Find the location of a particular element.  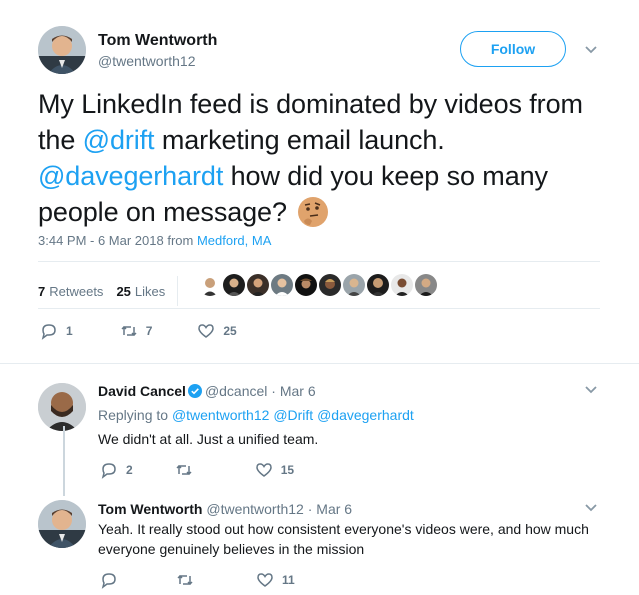

thread-line is located at coordinates (64, 461).